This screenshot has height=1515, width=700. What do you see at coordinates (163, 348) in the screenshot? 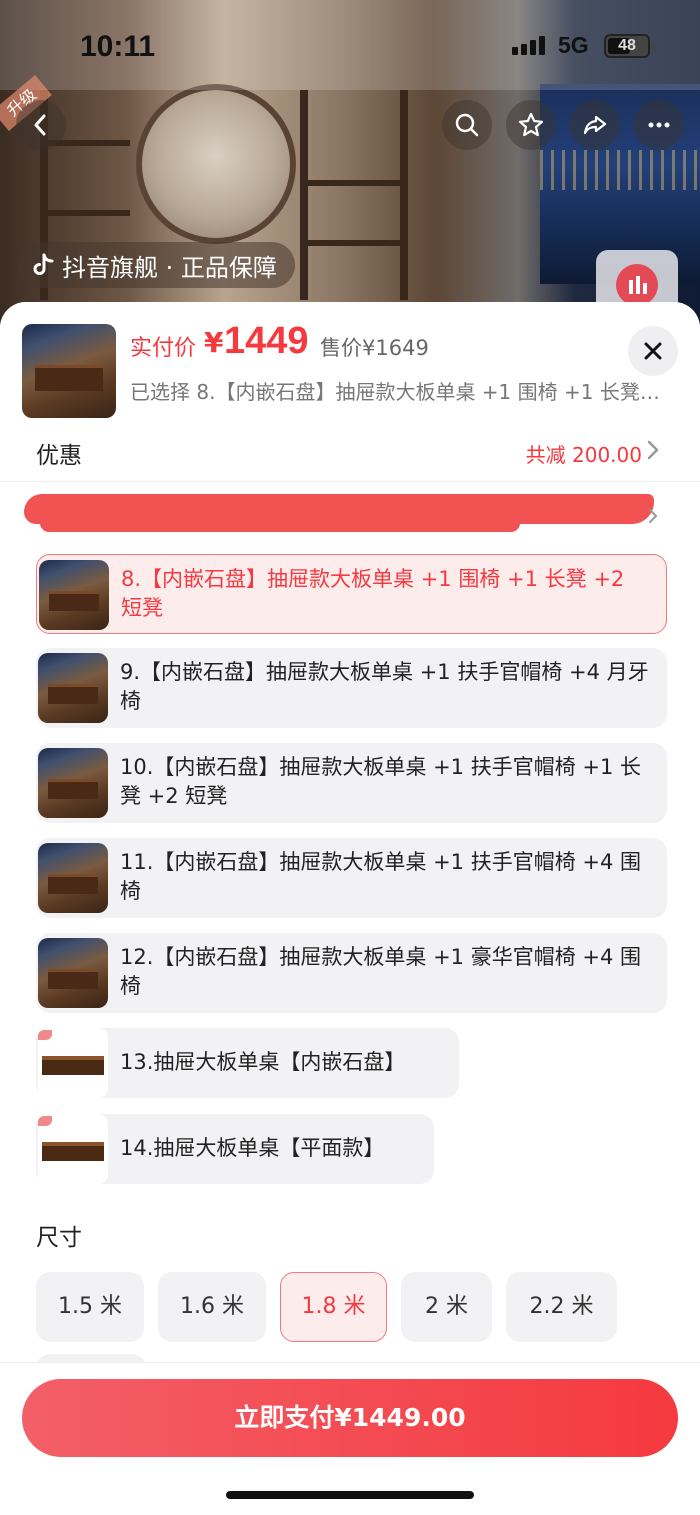
I see `price-label: 实付价` at bounding box center [163, 348].